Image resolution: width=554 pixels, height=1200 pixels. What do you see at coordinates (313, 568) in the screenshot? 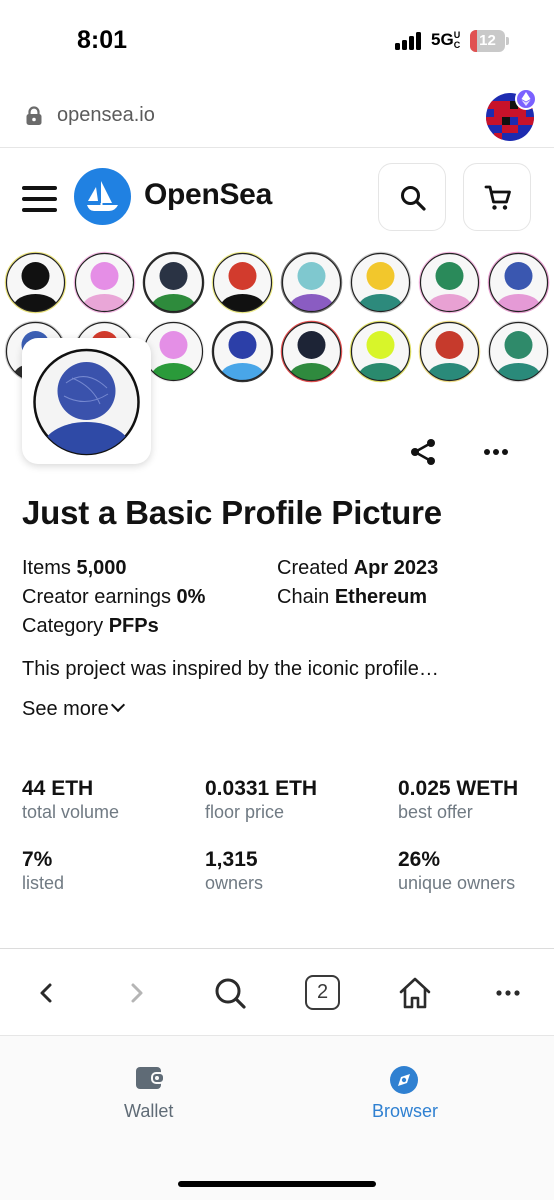
I see `created-label: Created` at bounding box center [313, 568].